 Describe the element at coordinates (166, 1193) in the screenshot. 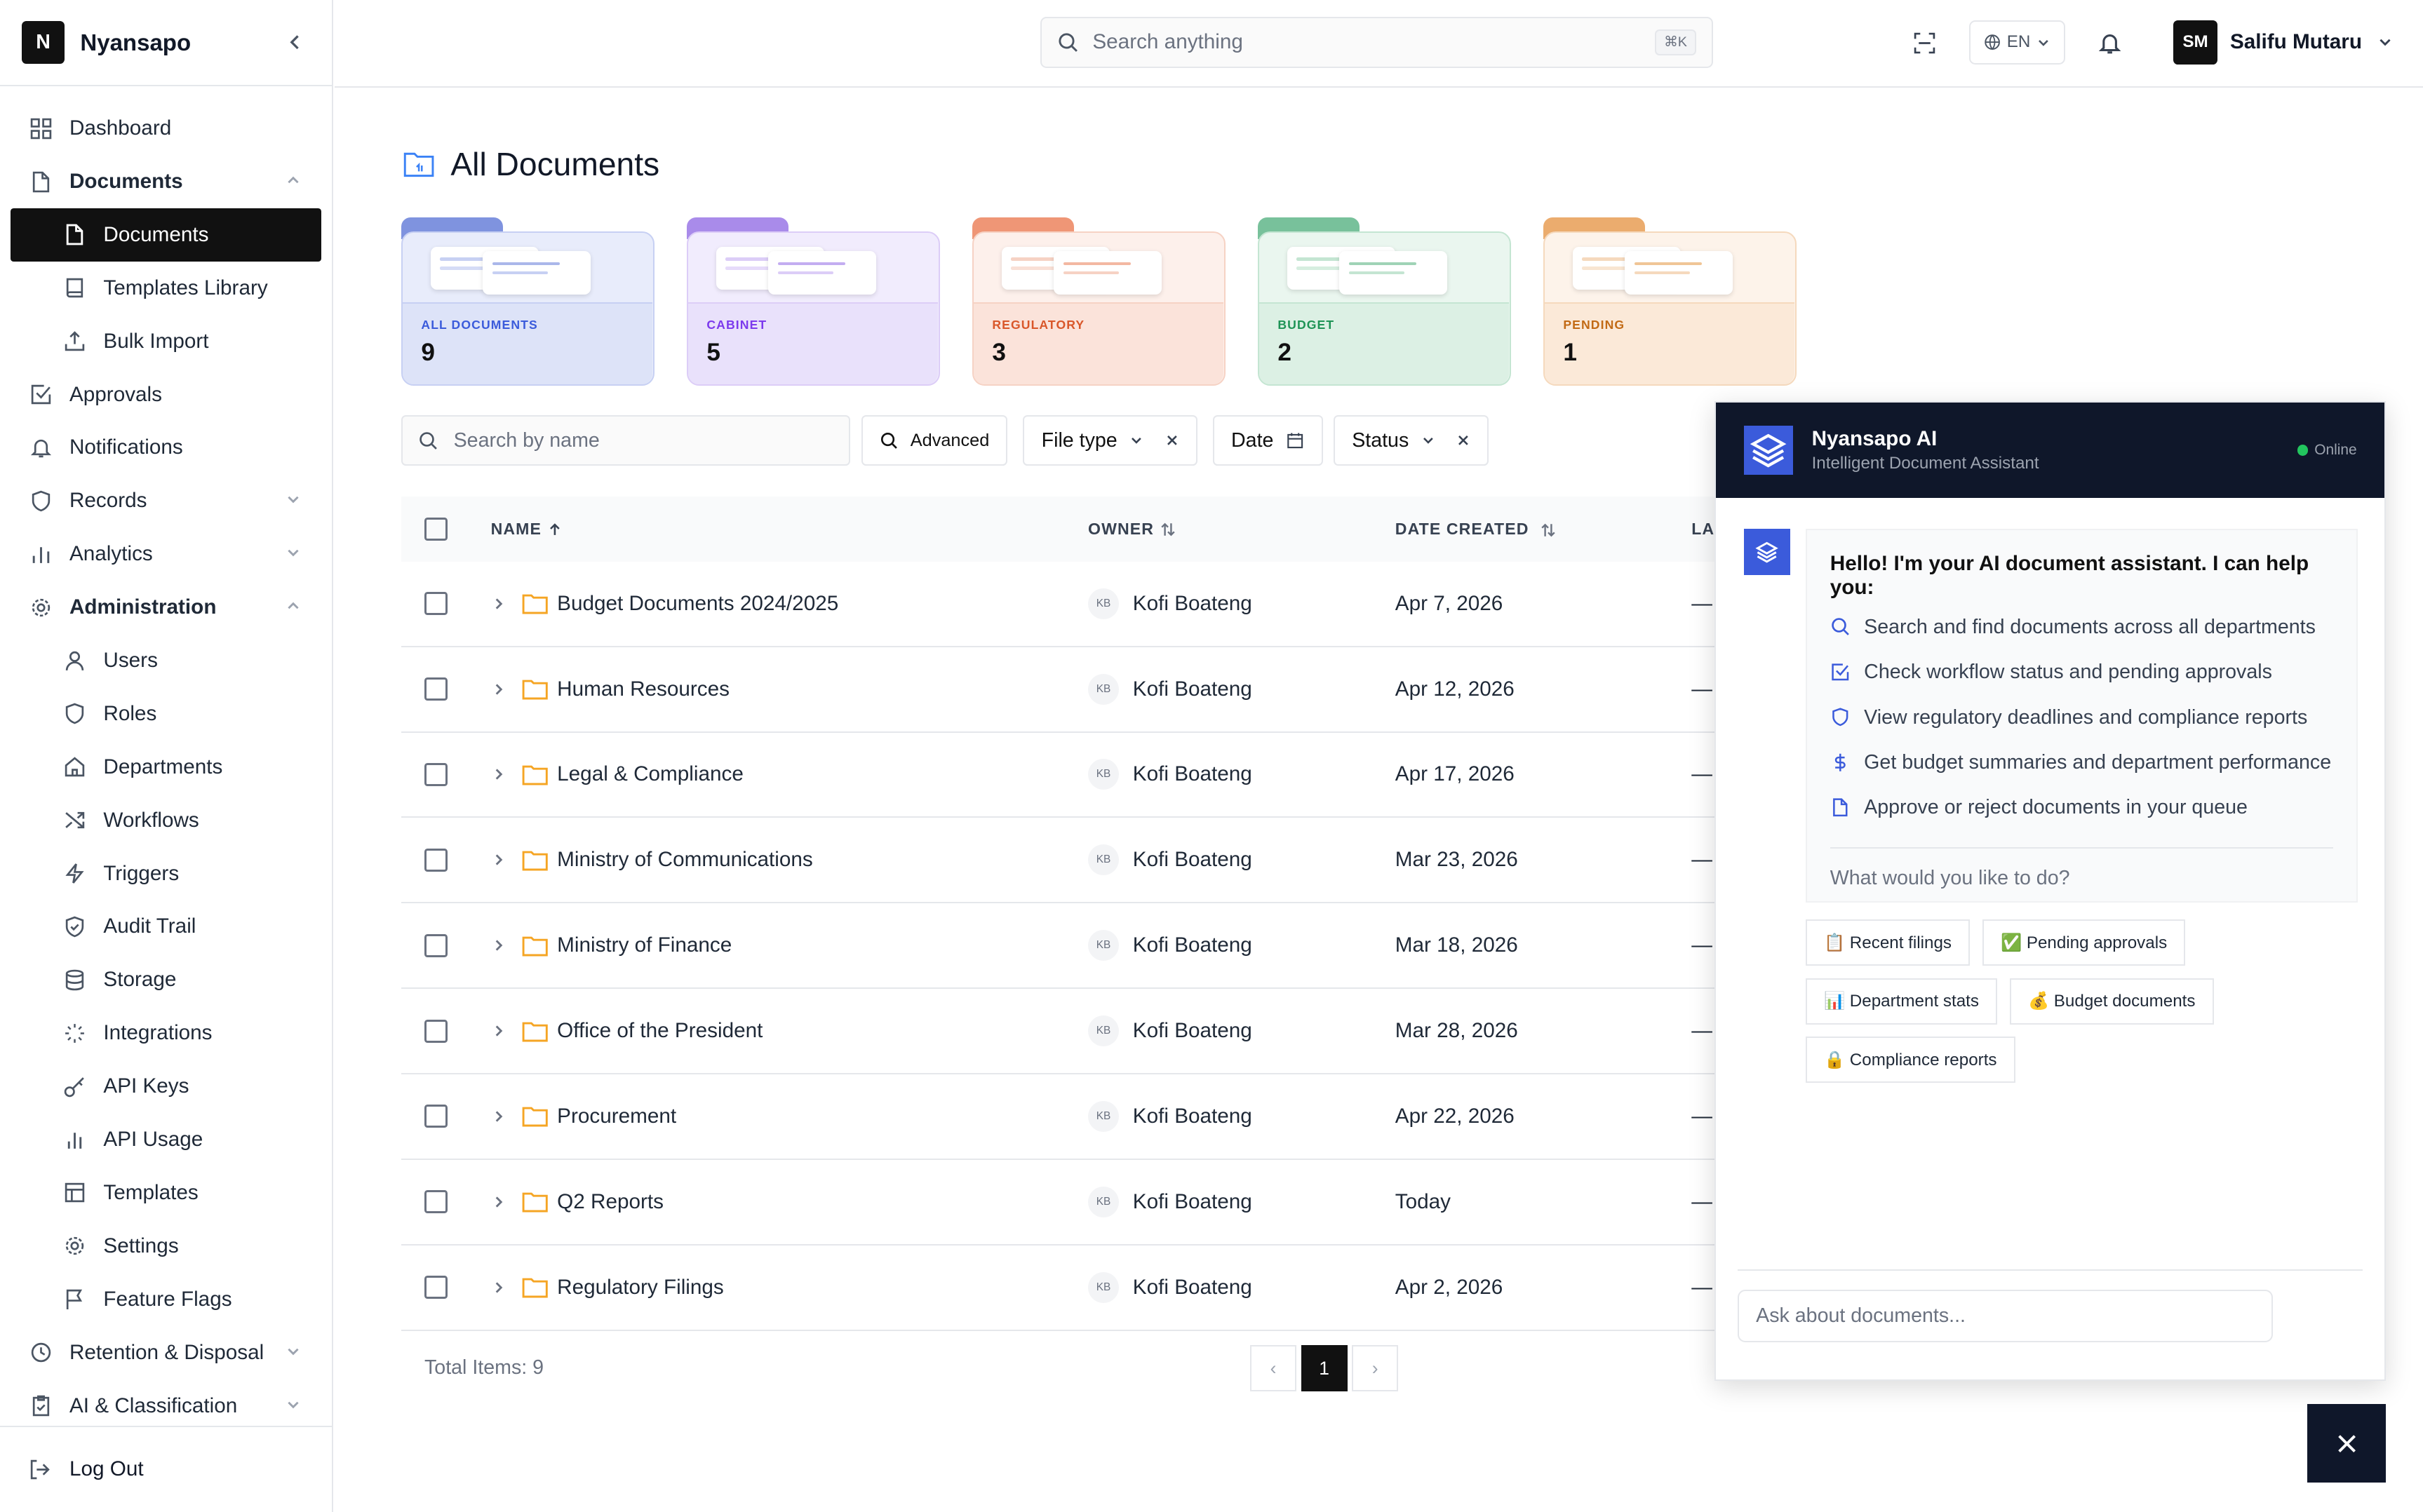

I see `sidebar-item-templates: Templates` at that location.